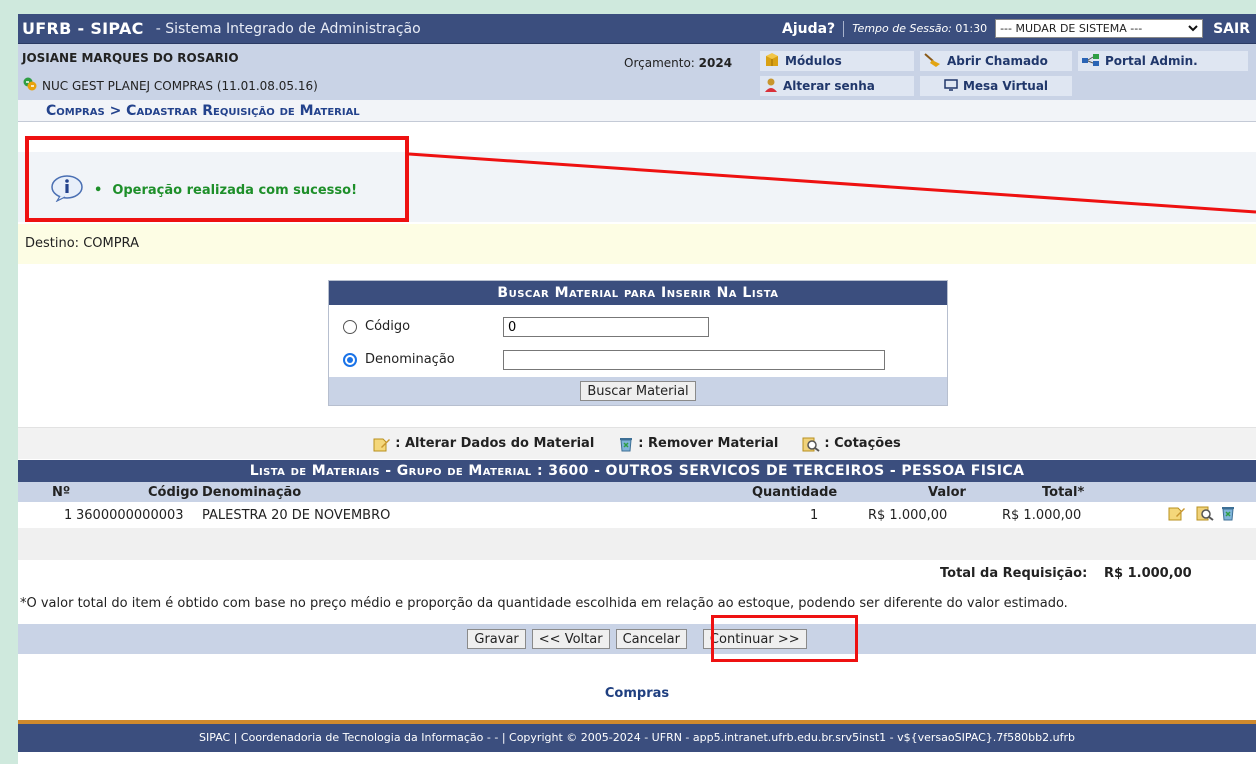 The height and width of the screenshot is (764, 1256). Describe the element at coordinates (1228, 515) in the screenshot. I see `row-remove-icon` at that location.